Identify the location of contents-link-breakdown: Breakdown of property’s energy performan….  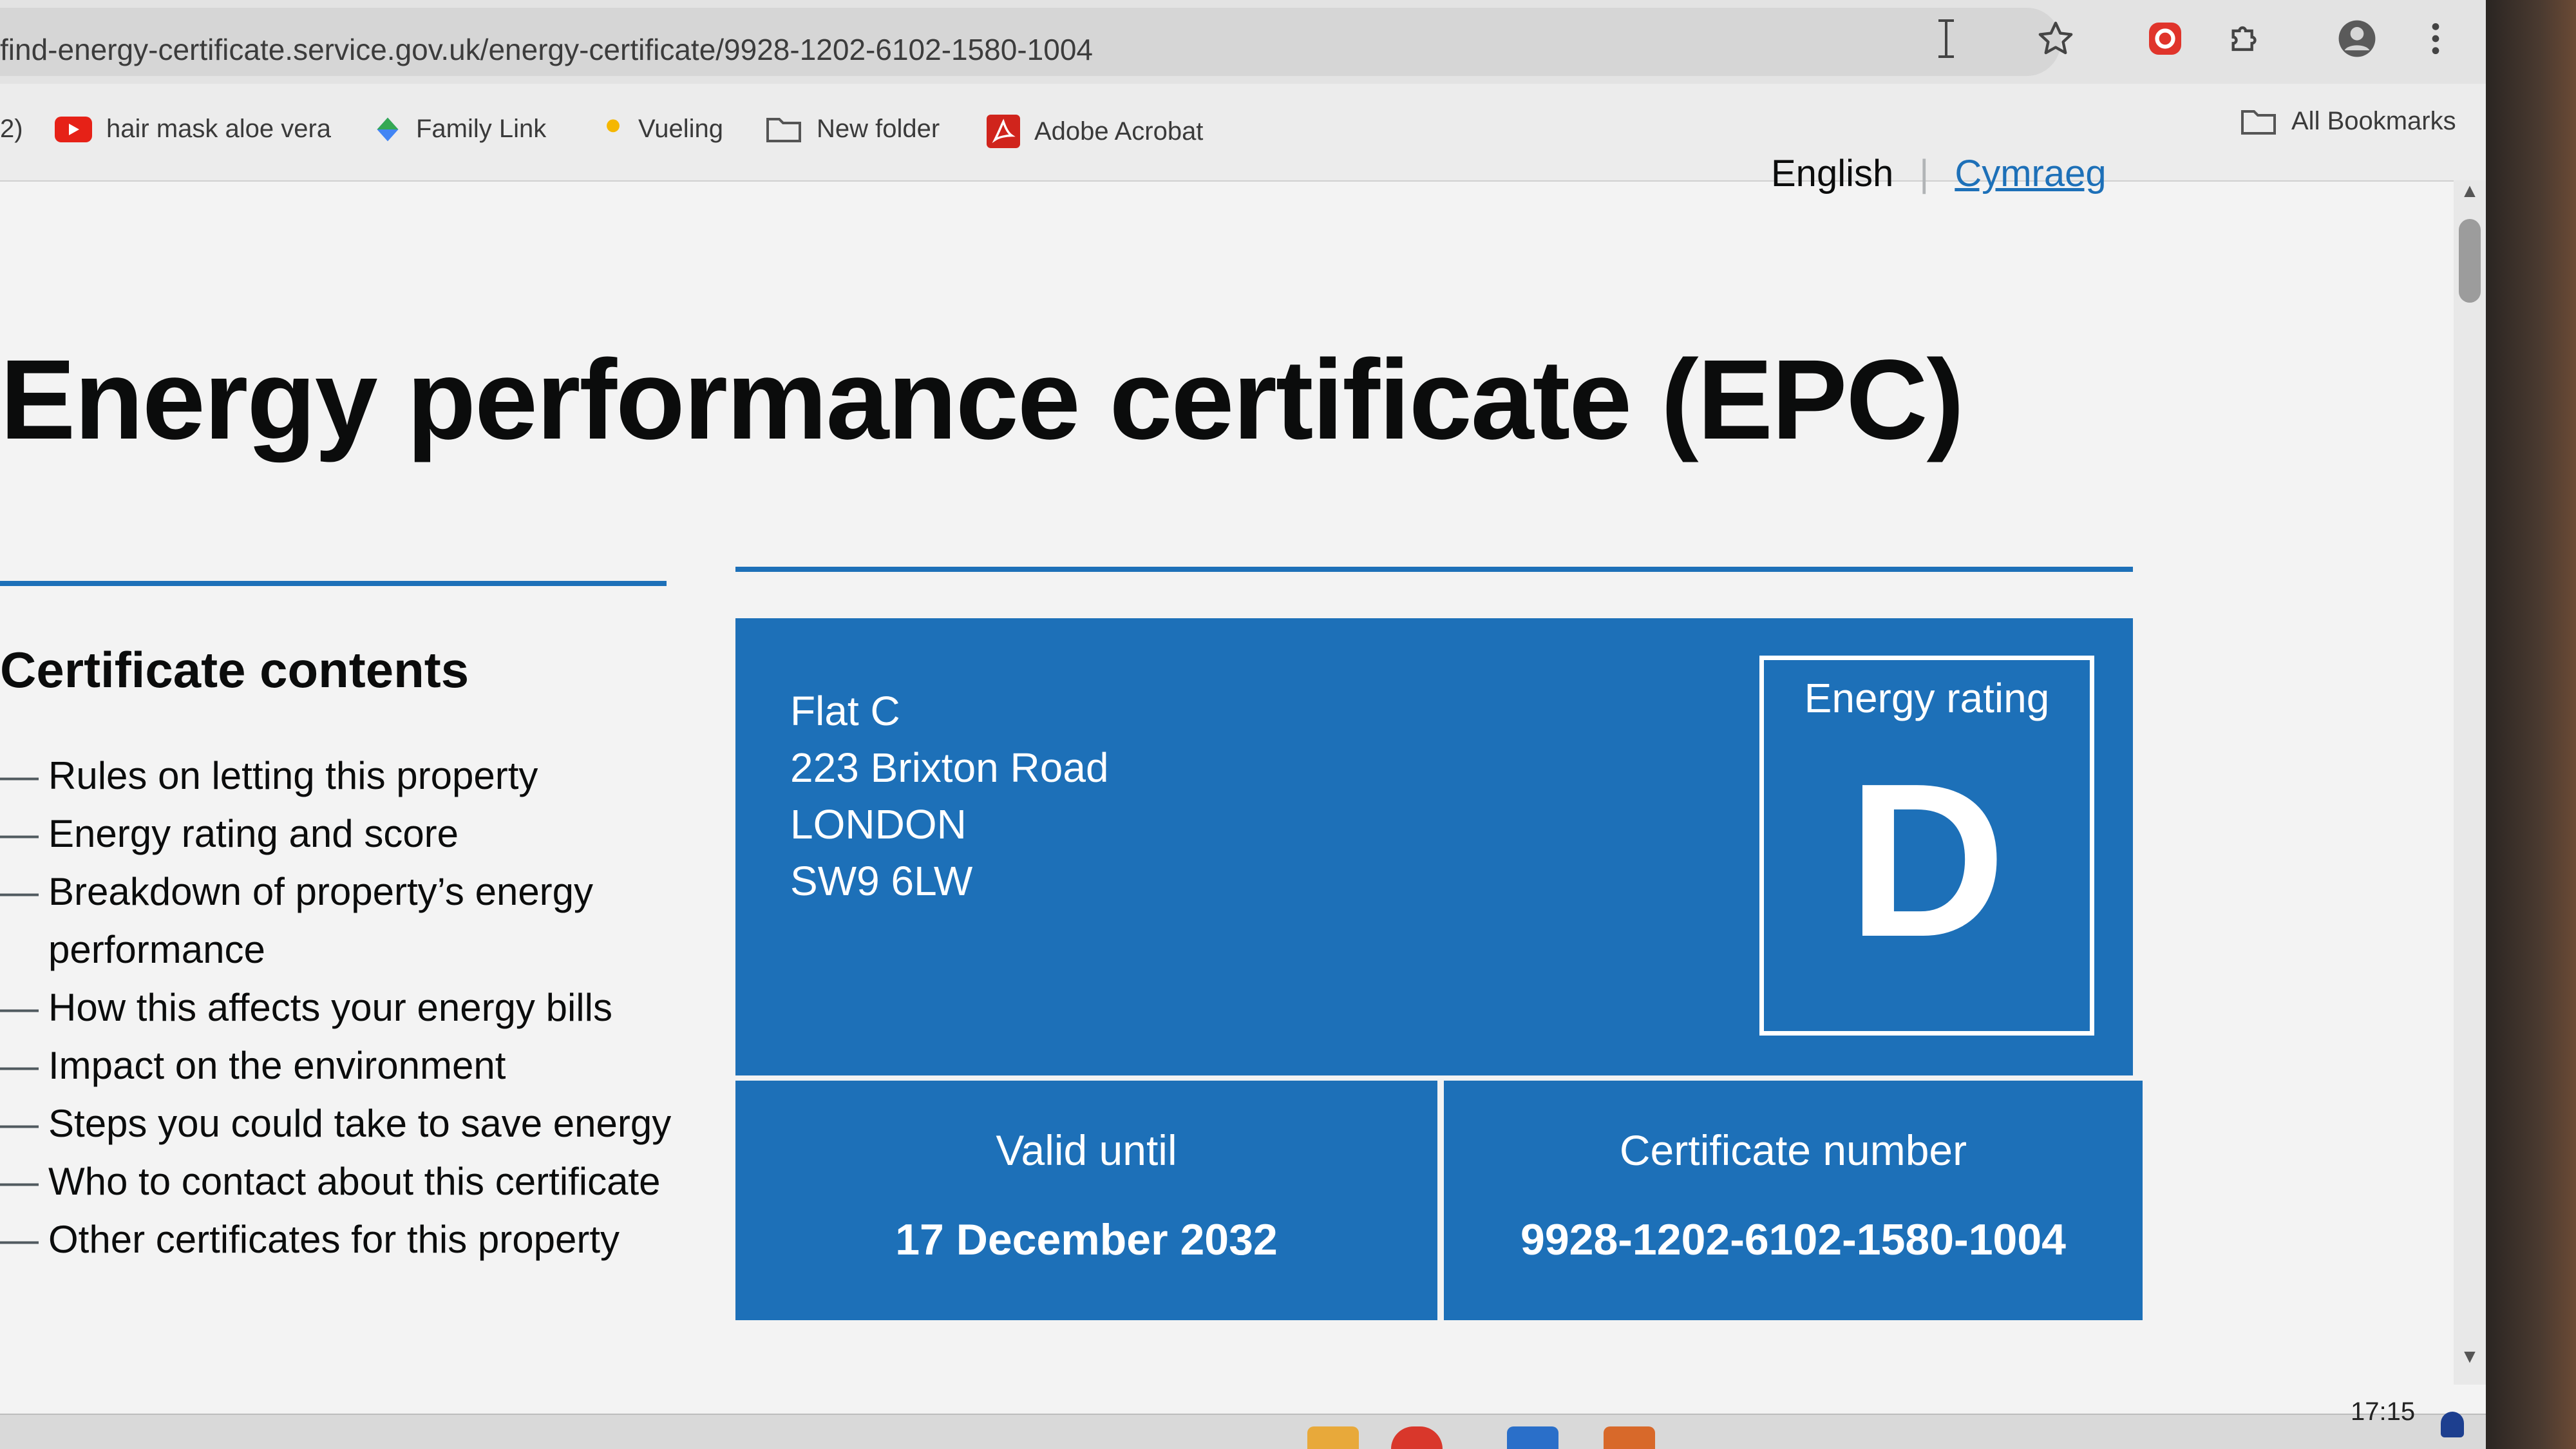
(348, 921).